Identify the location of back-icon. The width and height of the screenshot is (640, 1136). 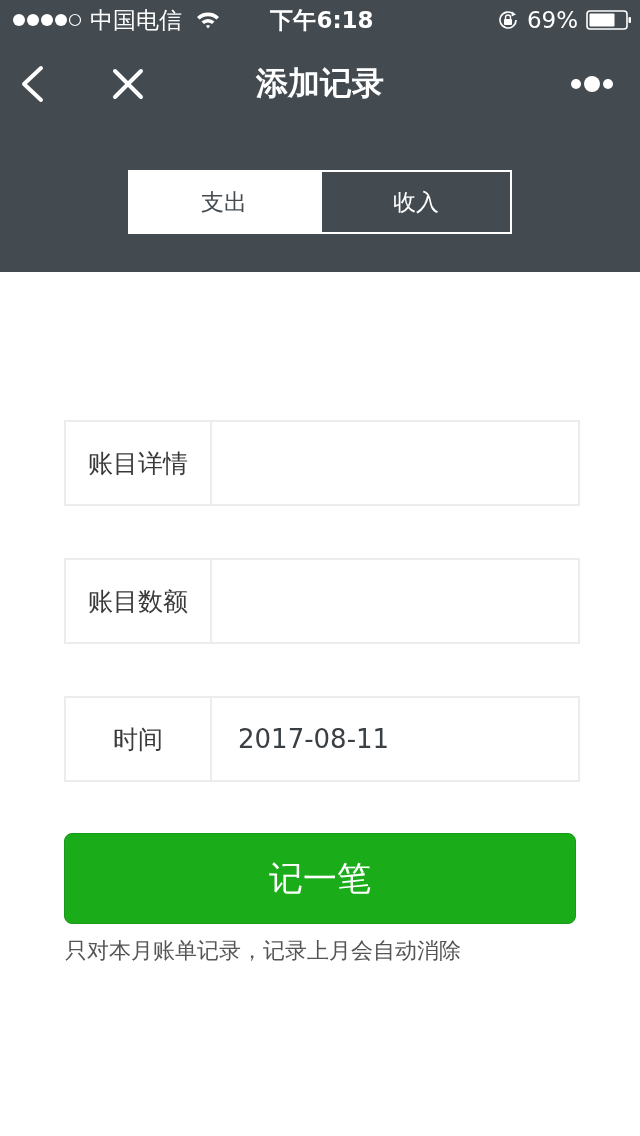
(32, 84).